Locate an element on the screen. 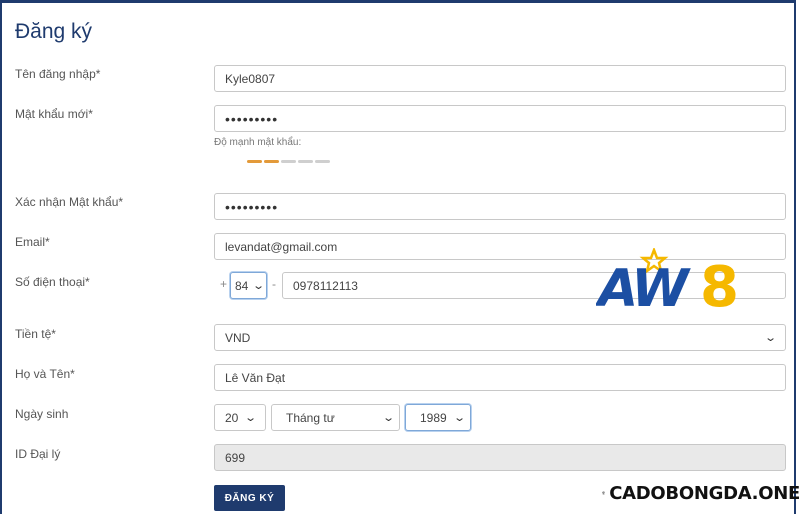  watermark-text: CADOBONGDA.ONE is located at coordinates (704, 493).